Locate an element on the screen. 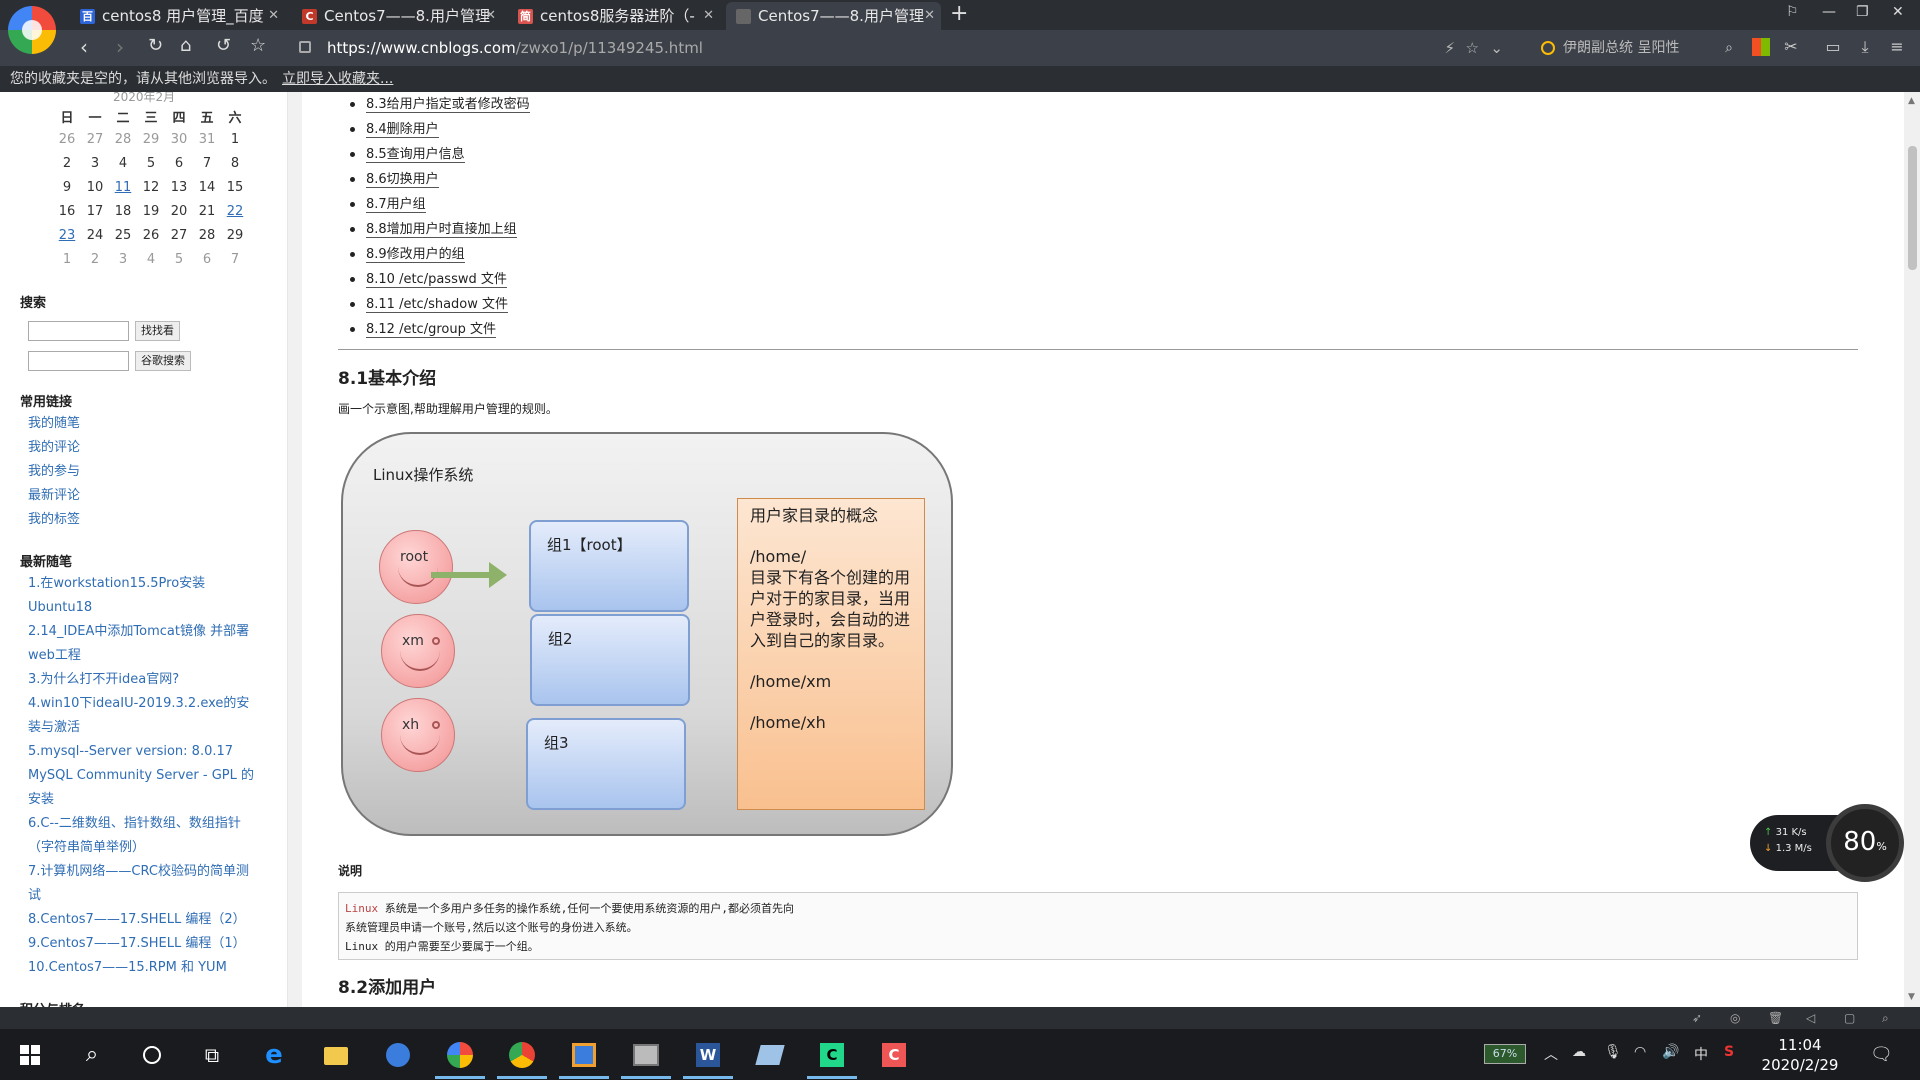  browser-logo-icon is located at coordinates (32, 30).